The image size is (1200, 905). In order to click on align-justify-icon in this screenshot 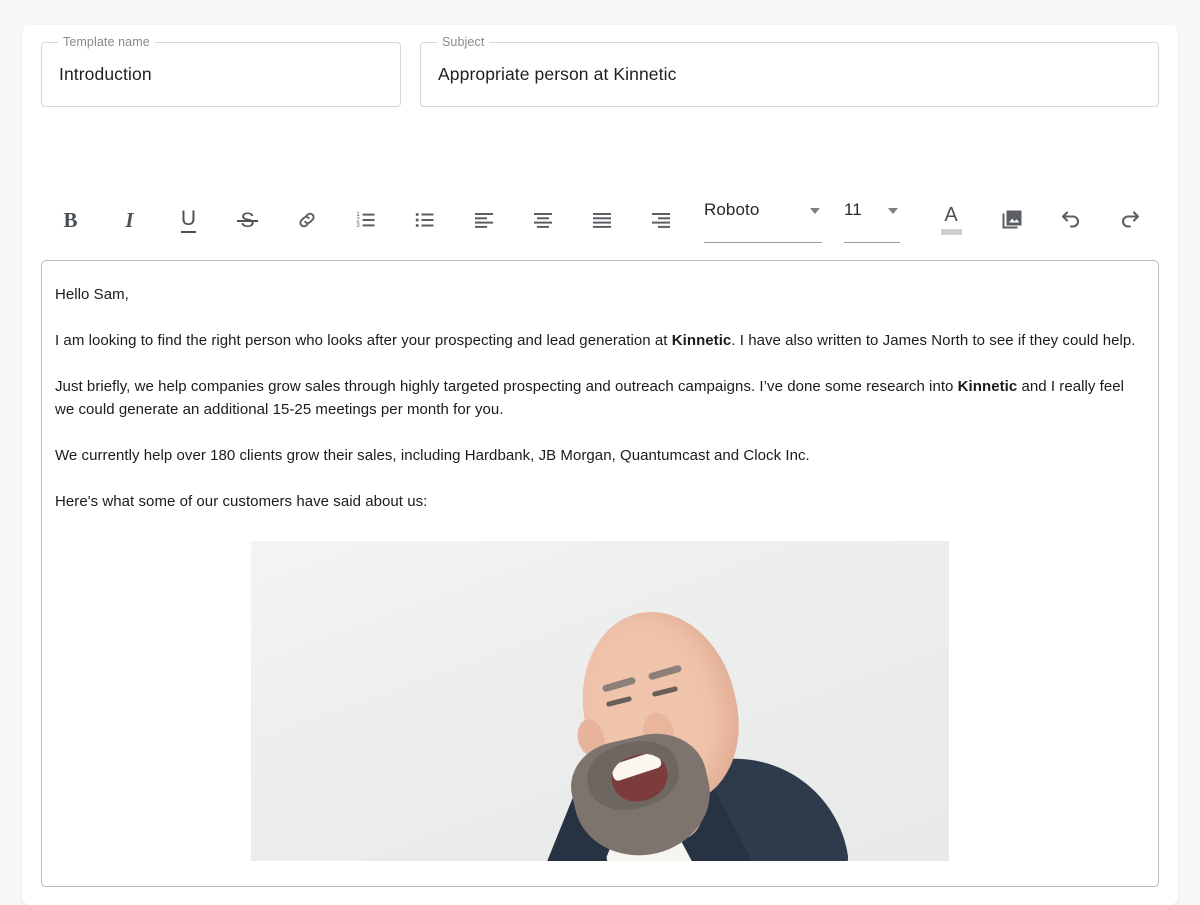, I will do `click(602, 220)`.